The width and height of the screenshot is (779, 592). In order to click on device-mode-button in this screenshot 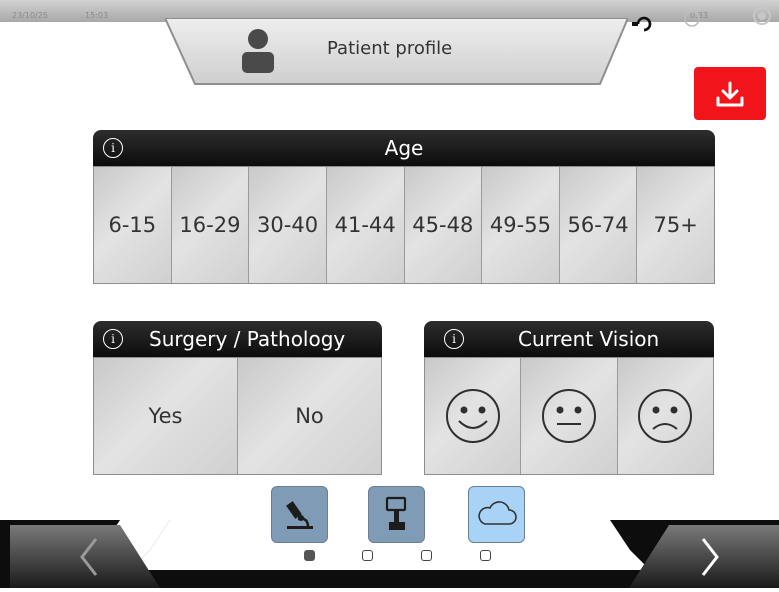, I will do `click(396, 514)`.